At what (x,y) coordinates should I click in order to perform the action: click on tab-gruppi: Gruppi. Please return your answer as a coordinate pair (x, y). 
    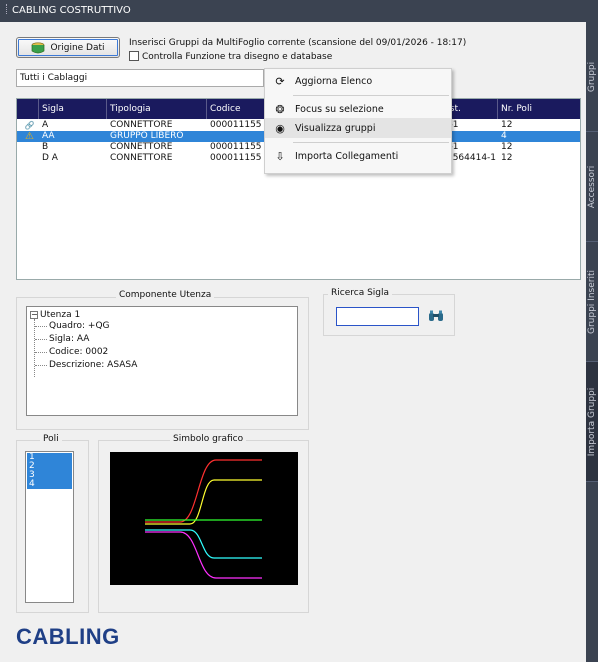
    Looking at the image, I should click on (592, 77).